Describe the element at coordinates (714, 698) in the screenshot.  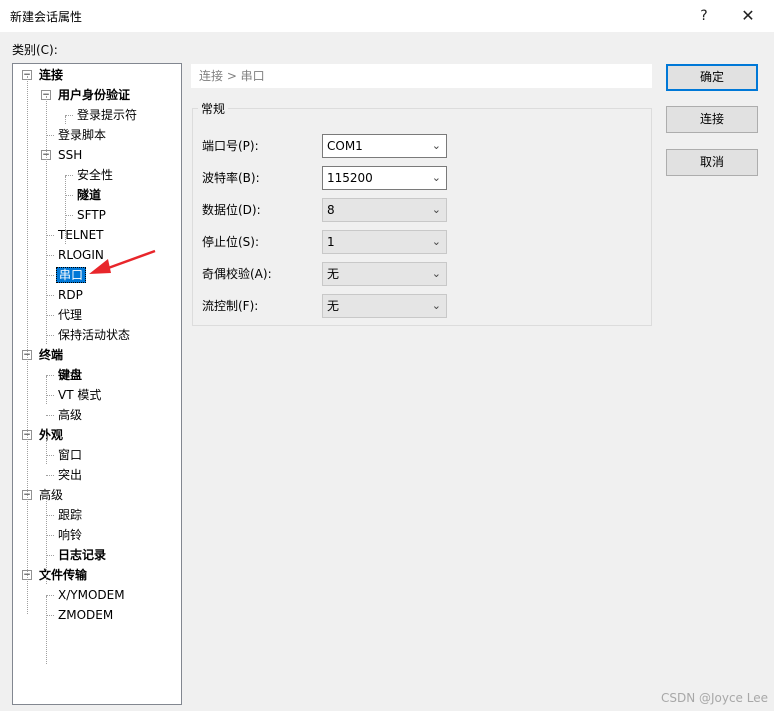
I see `watermark: CSDN @Joyce Lee` at that location.